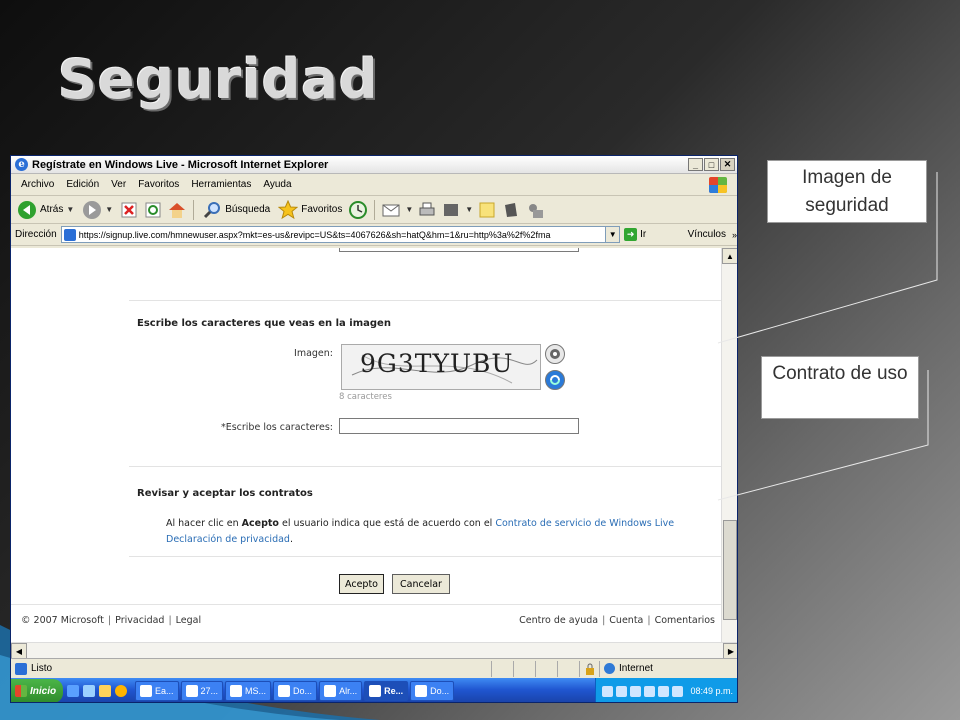  Describe the element at coordinates (70, 209) in the screenshot. I see `back-dropdown-icon: ▼` at that location.